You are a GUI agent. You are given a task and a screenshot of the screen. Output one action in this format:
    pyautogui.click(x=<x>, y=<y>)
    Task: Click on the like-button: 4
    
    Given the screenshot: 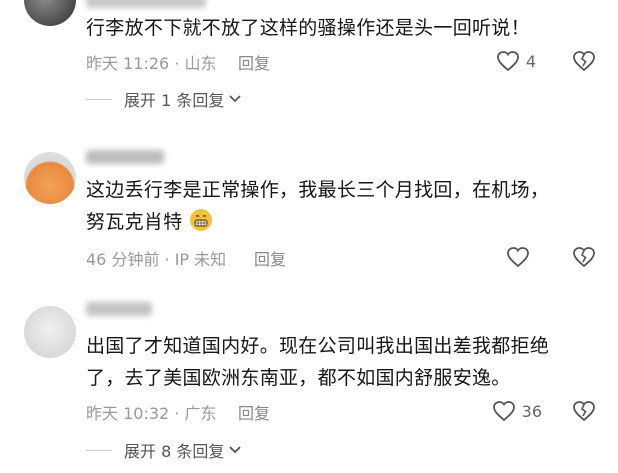 What is the action you would take?
    pyautogui.click(x=516, y=61)
    